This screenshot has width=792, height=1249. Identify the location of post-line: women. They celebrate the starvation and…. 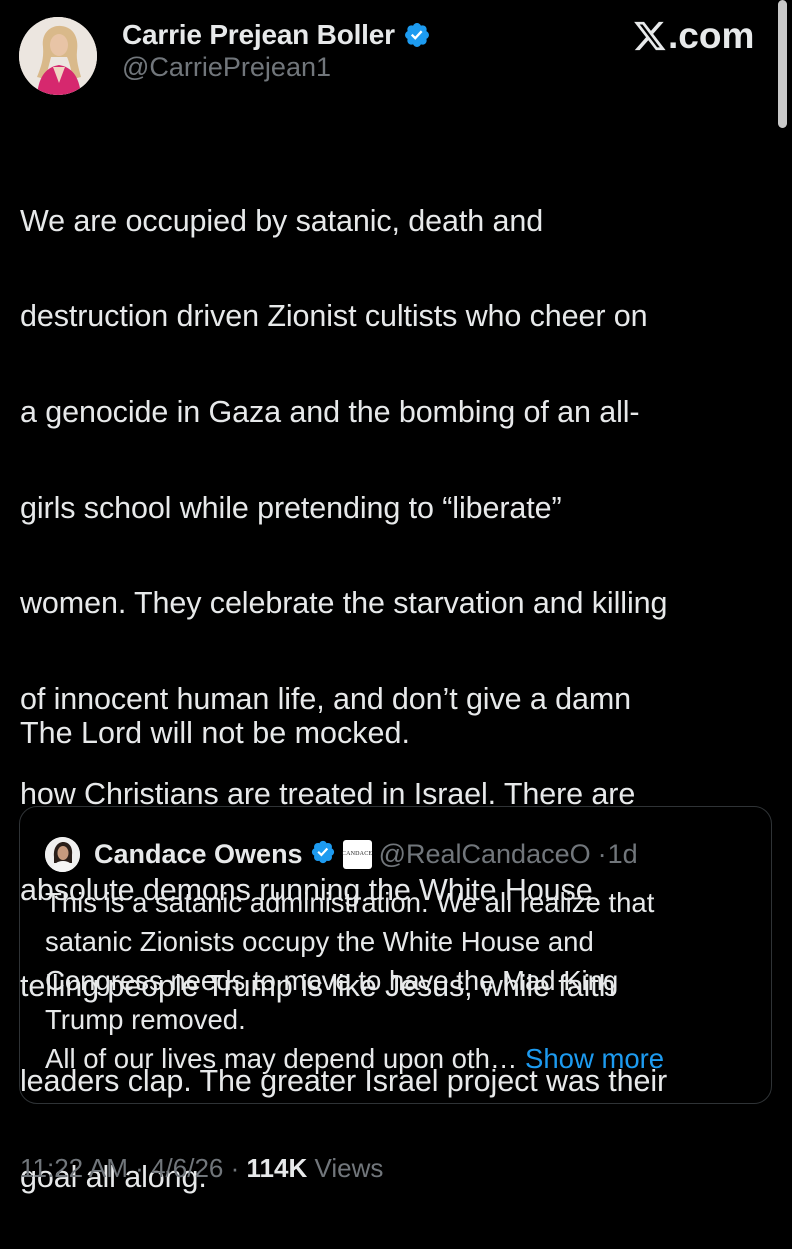
(344, 603).